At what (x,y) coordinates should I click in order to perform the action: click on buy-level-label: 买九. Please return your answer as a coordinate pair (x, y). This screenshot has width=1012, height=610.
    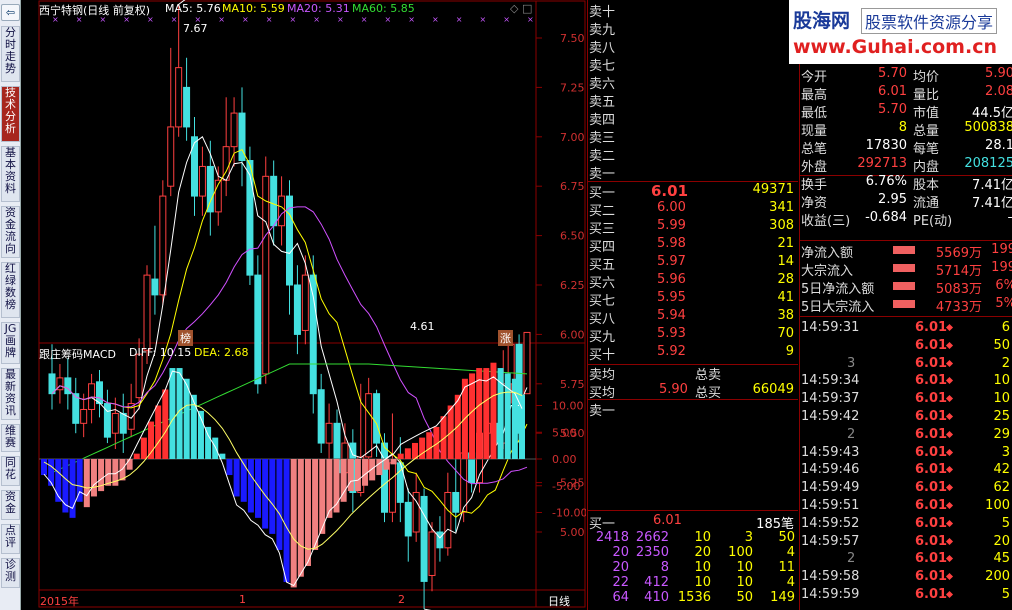
    Looking at the image, I should click on (602, 335).